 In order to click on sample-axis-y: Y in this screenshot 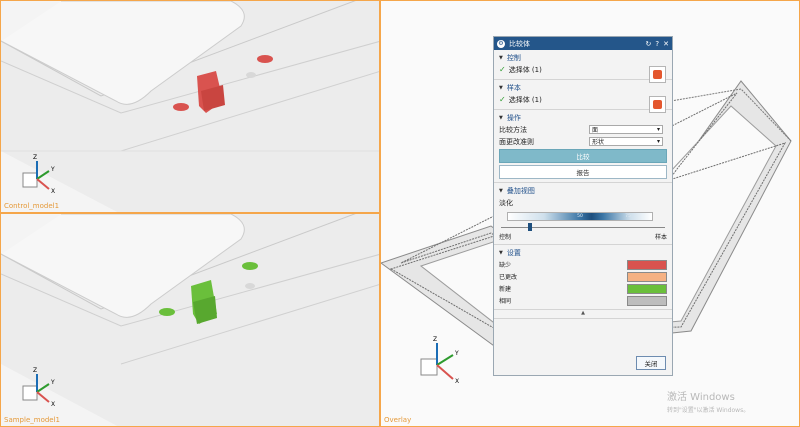, I will do `click(52, 382)`.